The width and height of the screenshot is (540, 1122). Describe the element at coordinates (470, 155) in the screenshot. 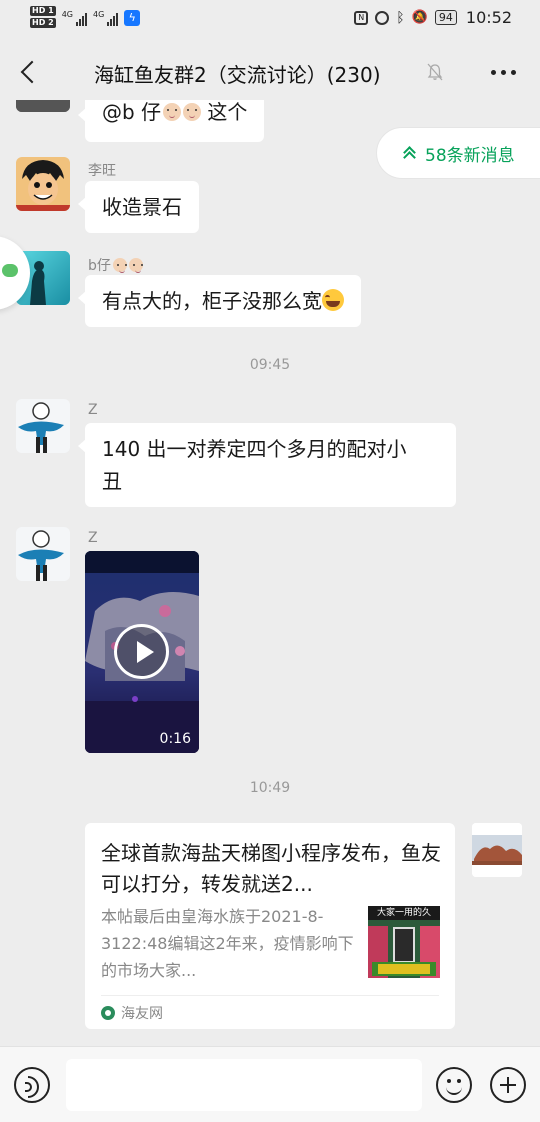

I see `new-messages-label: 58条新消息` at that location.